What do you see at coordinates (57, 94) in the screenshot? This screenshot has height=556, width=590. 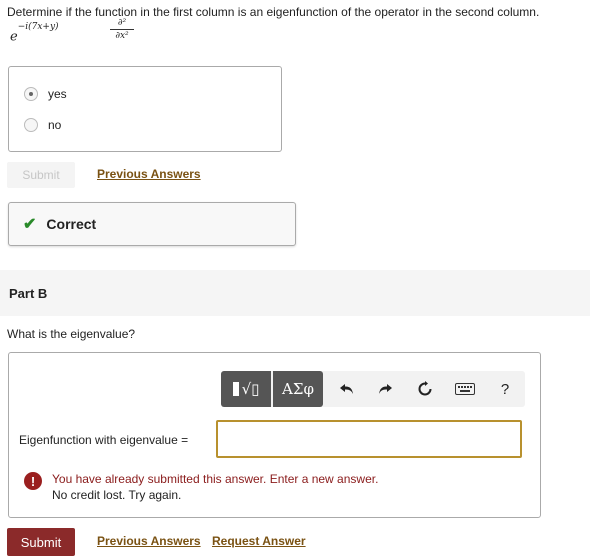 I see `choice-yes-label: yes` at bounding box center [57, 94].